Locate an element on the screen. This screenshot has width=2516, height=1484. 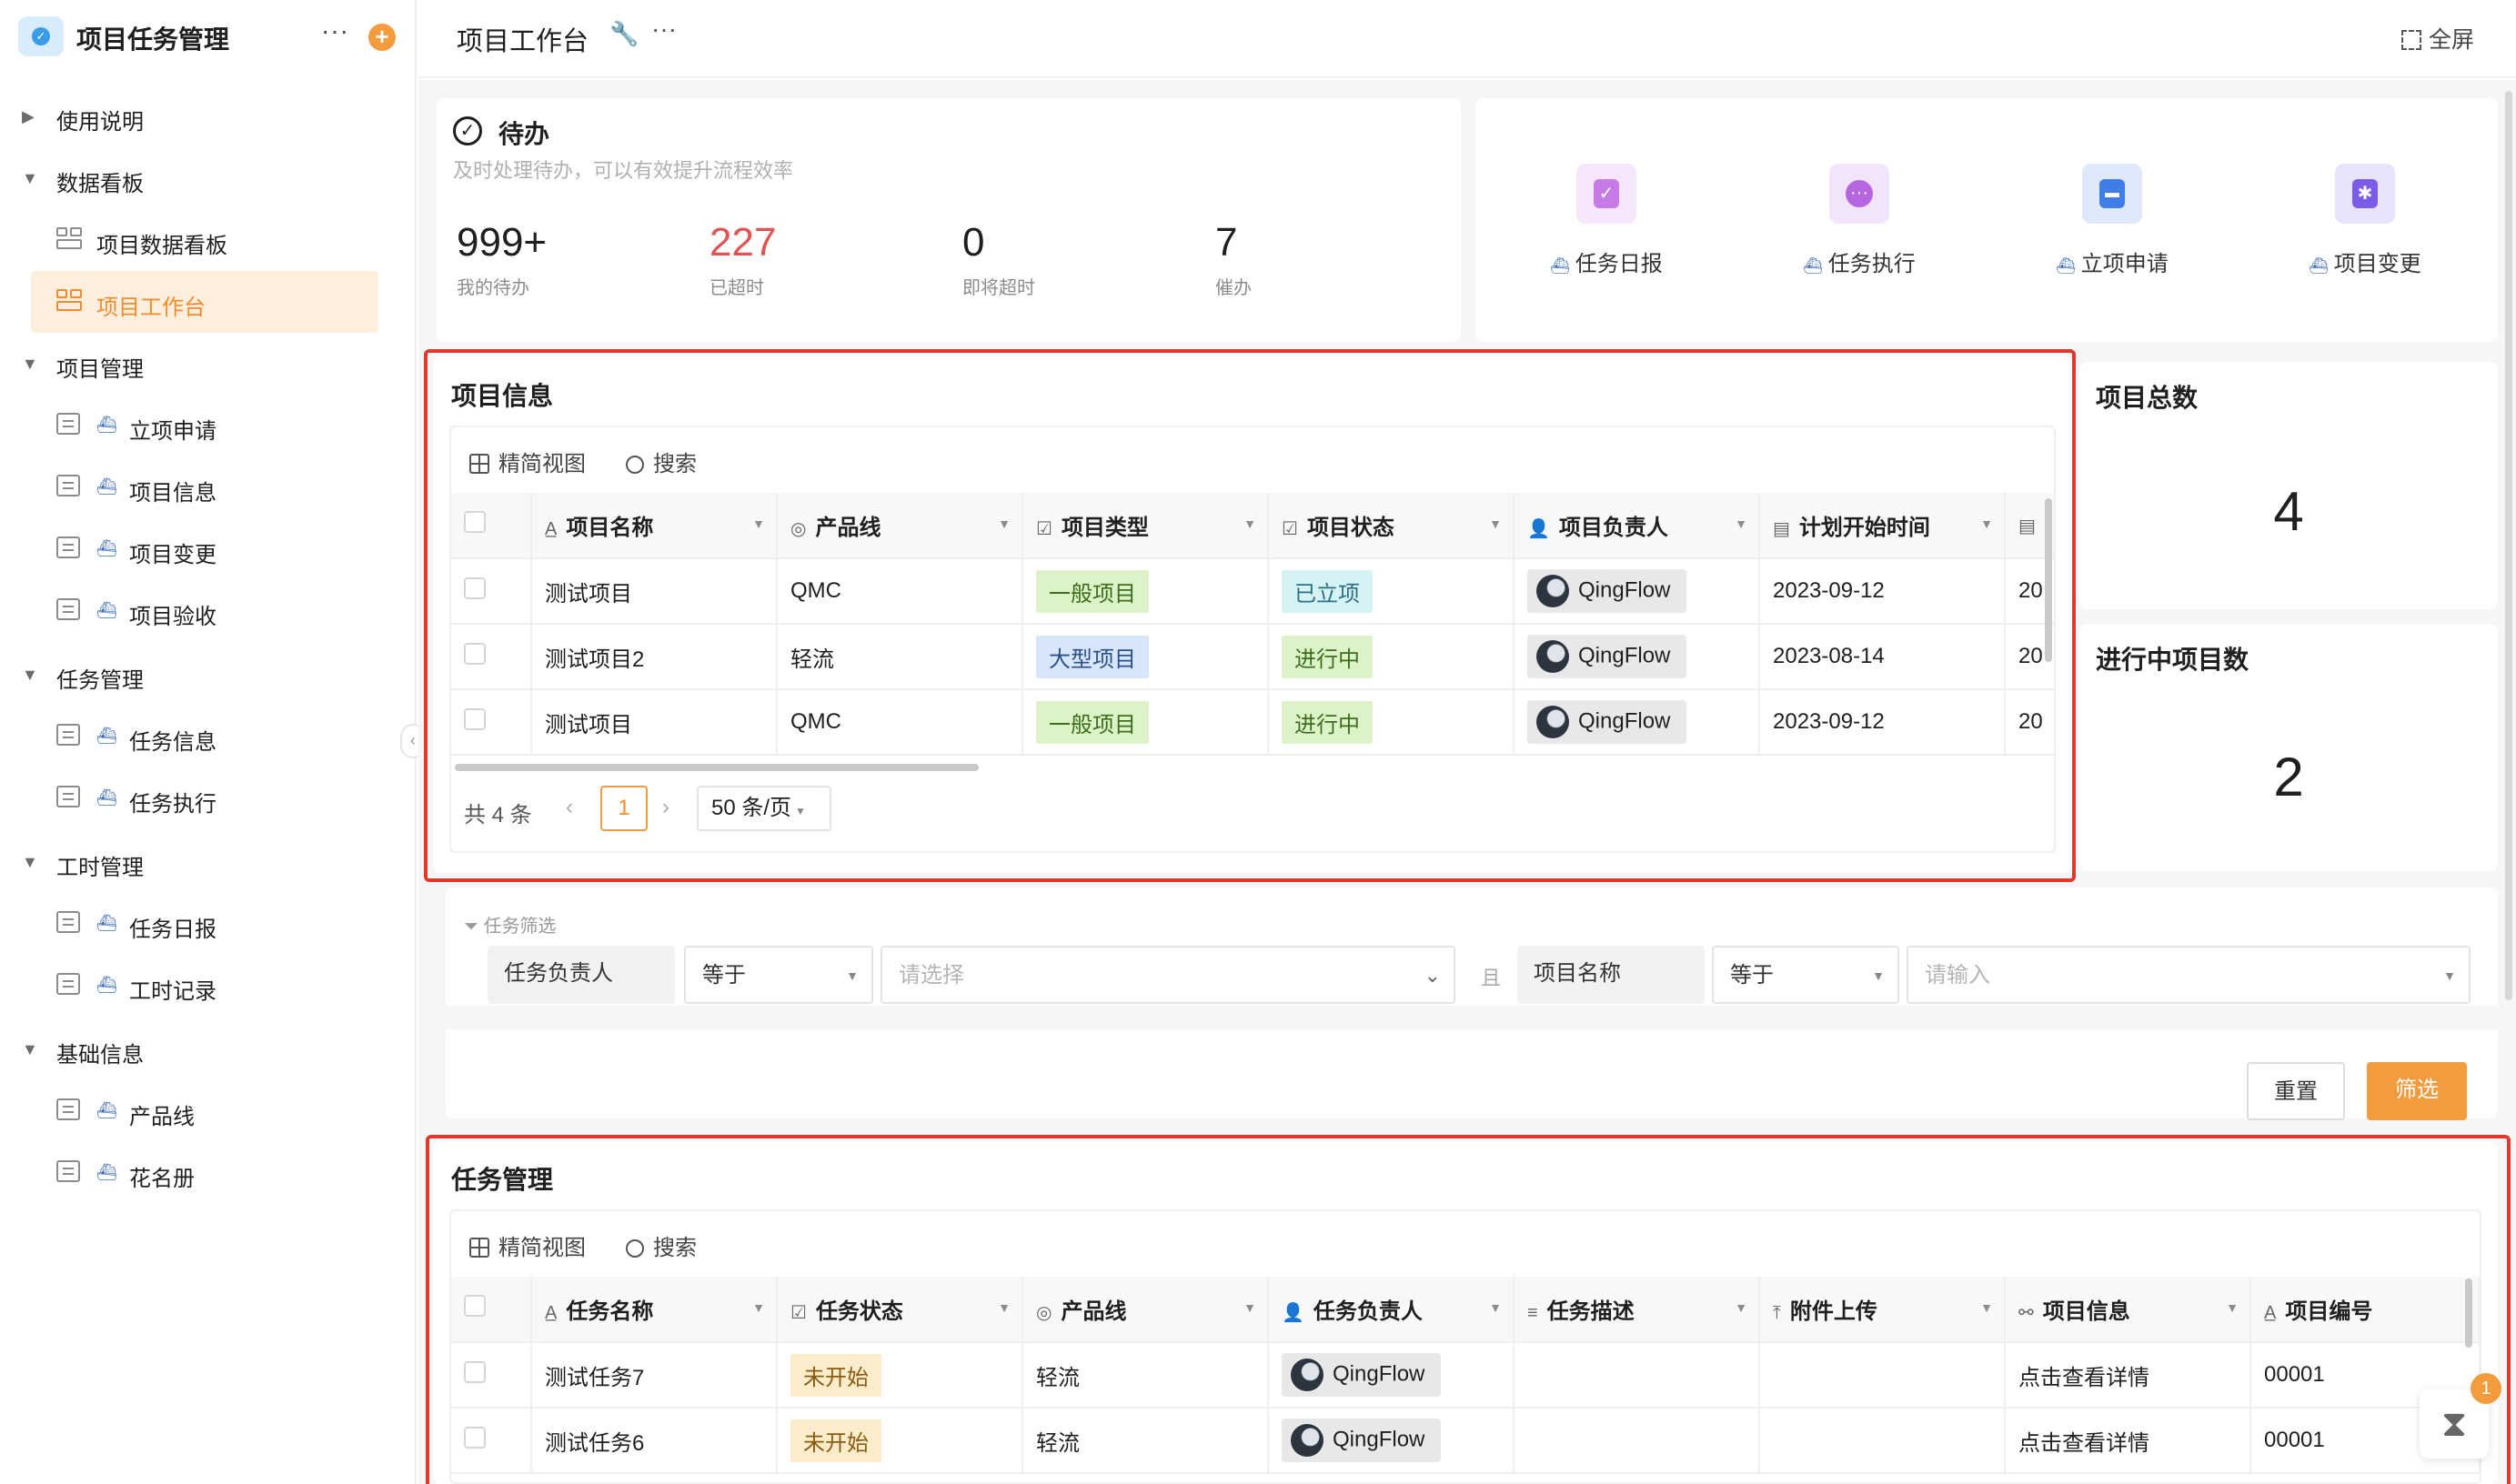
sidebar-item-label: 数据看板 is located at coordinates (100, 184).